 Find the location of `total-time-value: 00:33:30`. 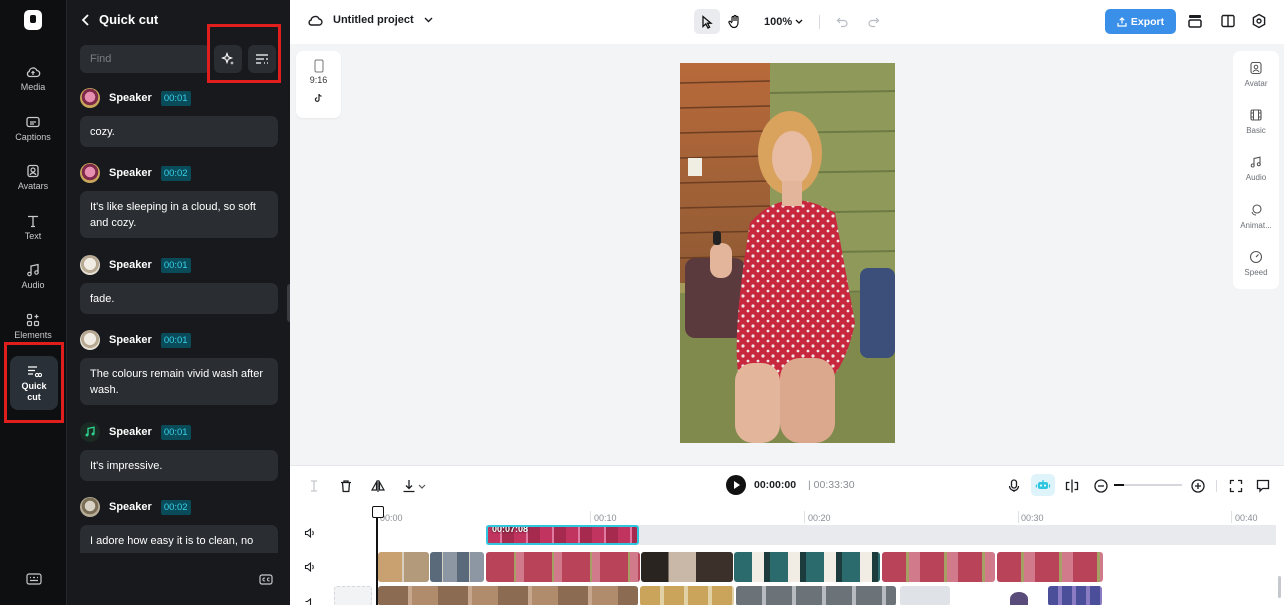

total-time-value: 00:33:30 is located at coordinates (834, 485).